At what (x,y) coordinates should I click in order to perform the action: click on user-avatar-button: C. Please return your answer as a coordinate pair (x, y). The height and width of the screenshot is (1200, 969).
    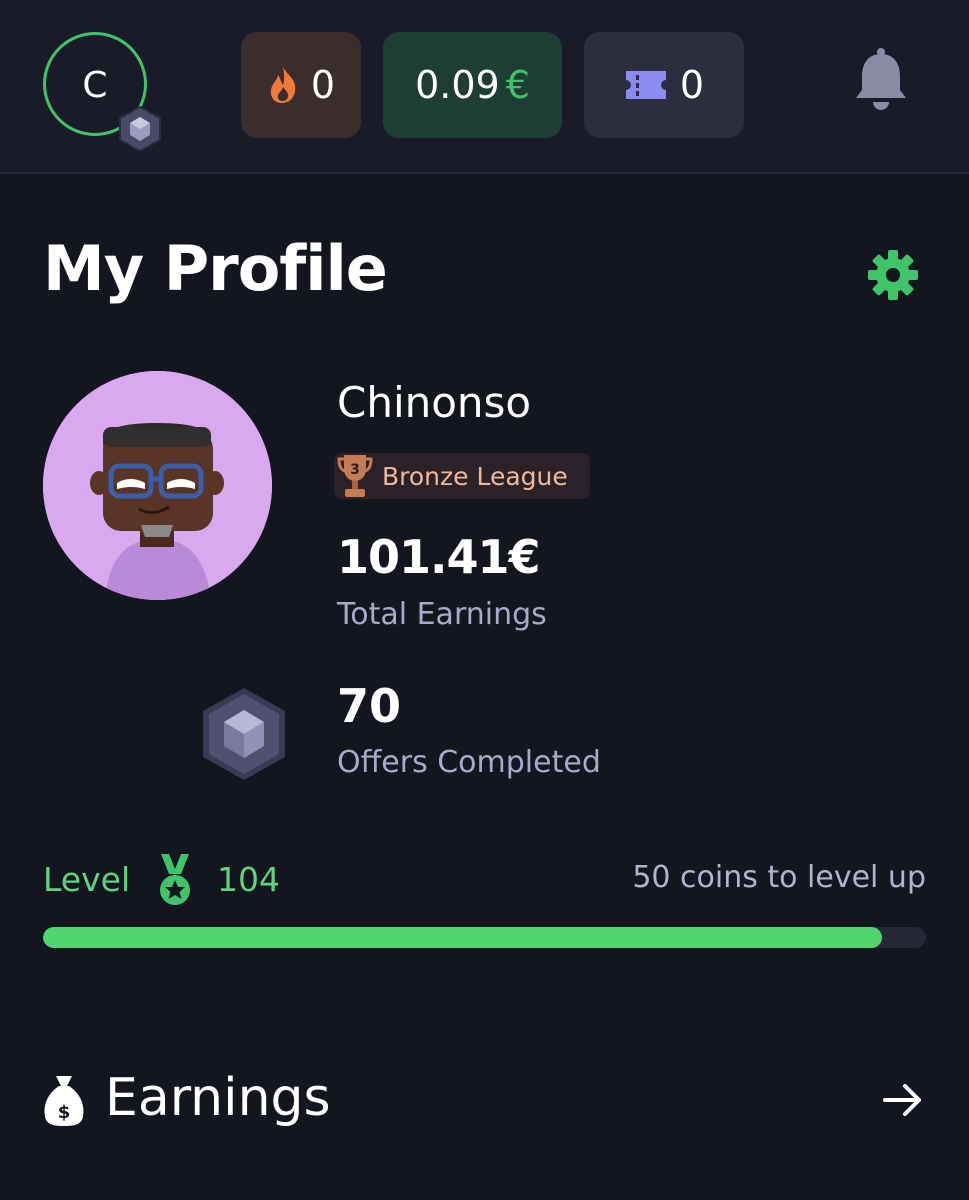
    Looking at the image, I should click on (102, 92).